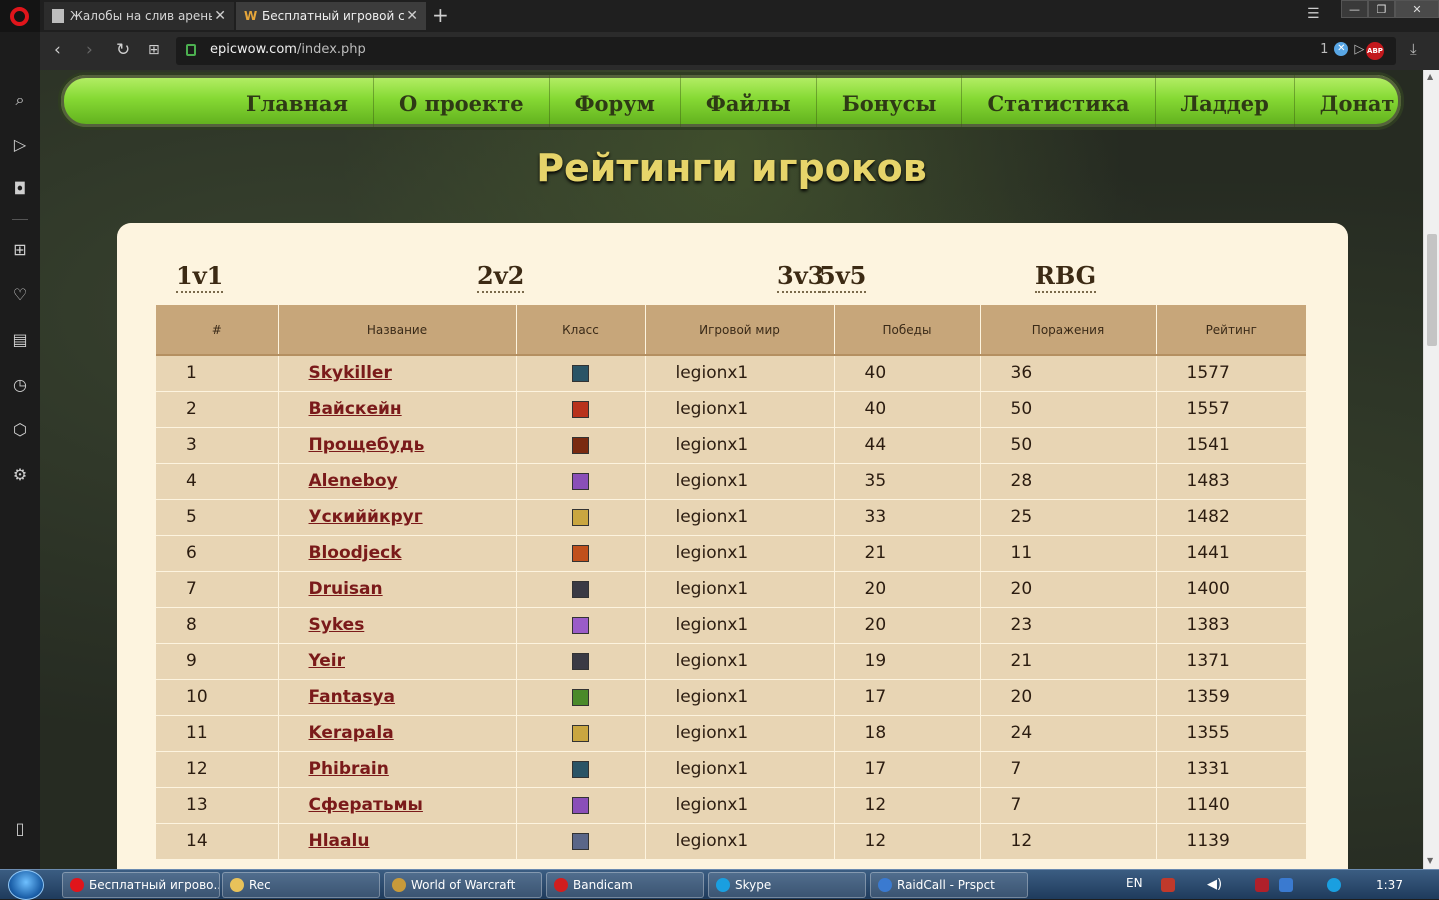 Image resolution: width=1439 pixels, height=900 pixels. What do you see at coordinates (463, 885) in the screenshot?
I see `taskbar-button: World of Warcraft` at bounding box center [463, 885].